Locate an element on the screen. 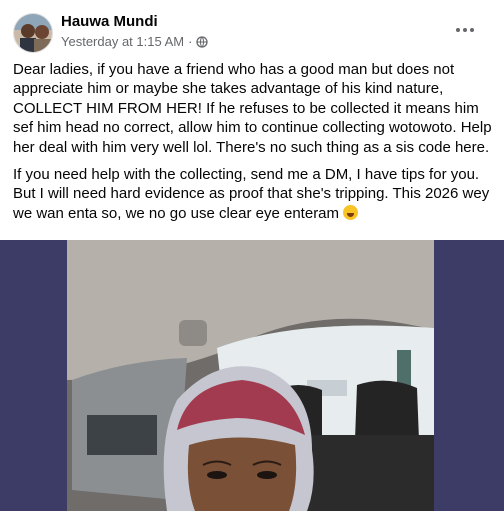  author-avatar is located at coordinates (33, 33).